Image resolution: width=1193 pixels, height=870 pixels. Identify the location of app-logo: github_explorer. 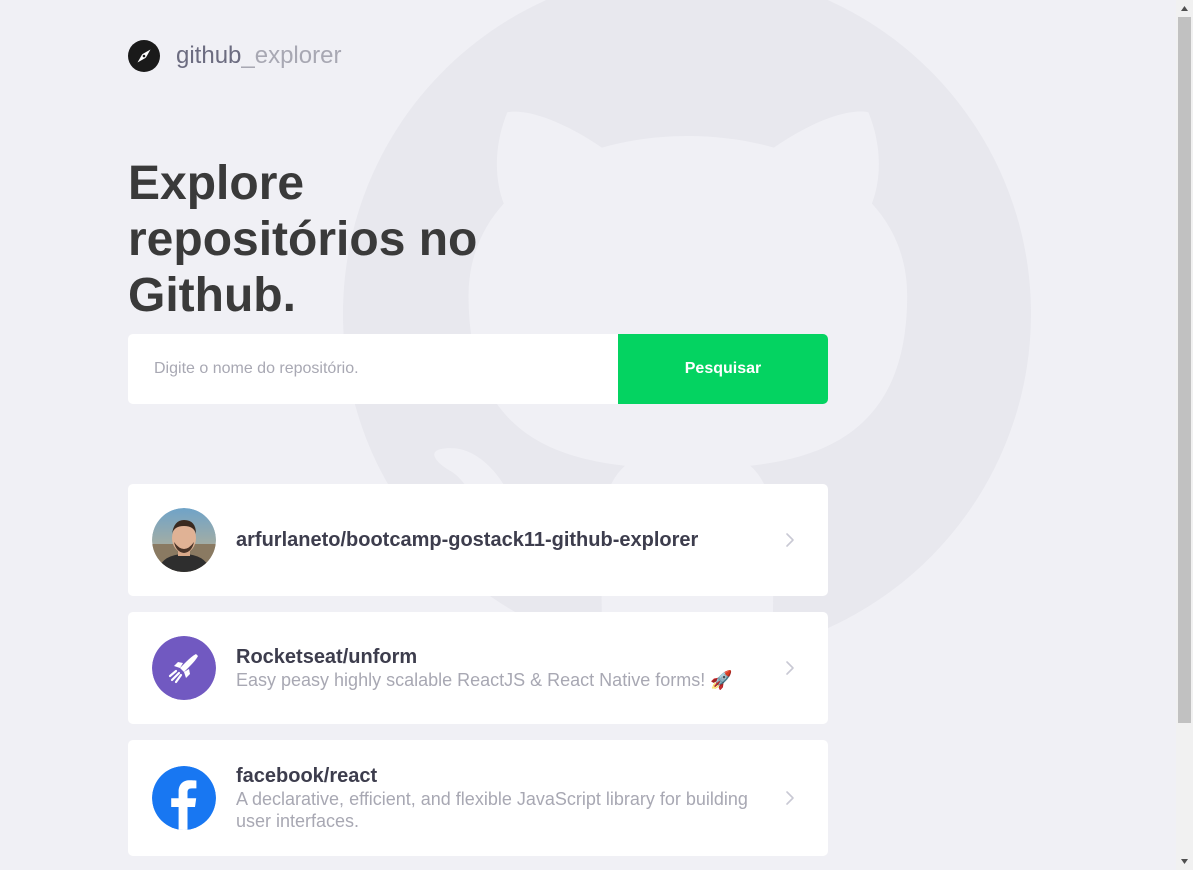
(234, 56).